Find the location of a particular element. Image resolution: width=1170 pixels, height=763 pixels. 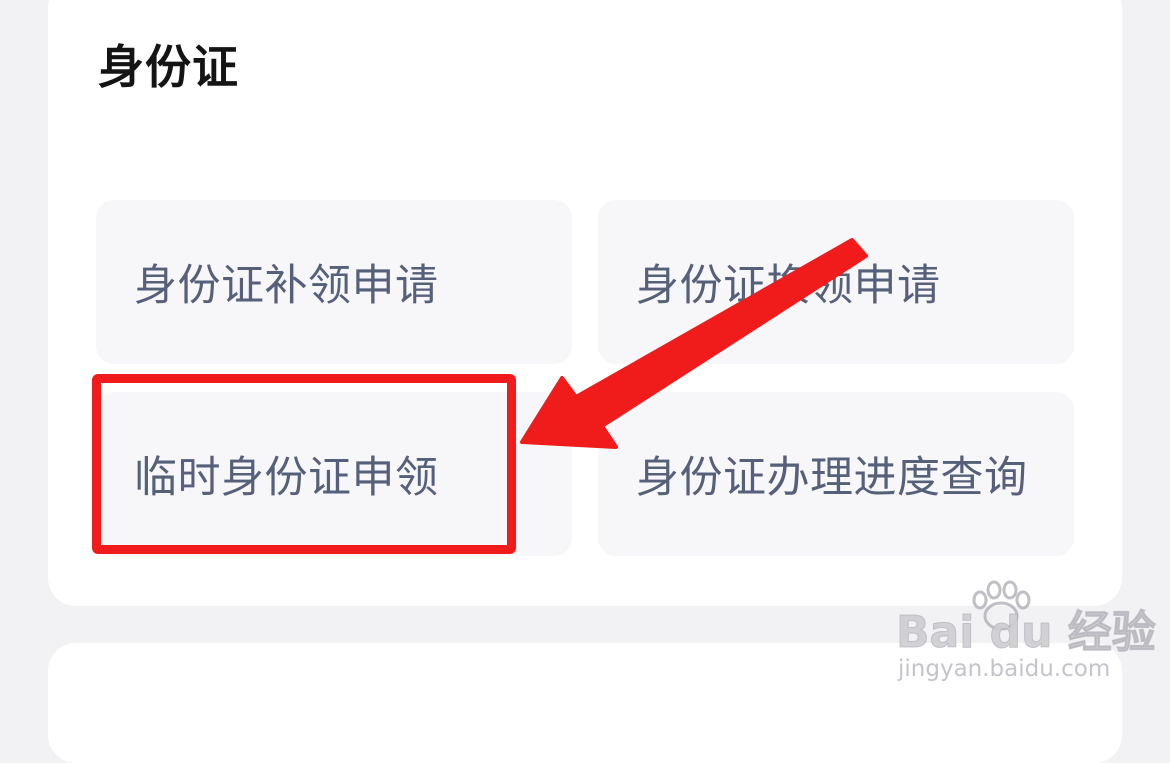

progress-query-tile: 身份证办理进度查询 is located at coordinates (836, 474).